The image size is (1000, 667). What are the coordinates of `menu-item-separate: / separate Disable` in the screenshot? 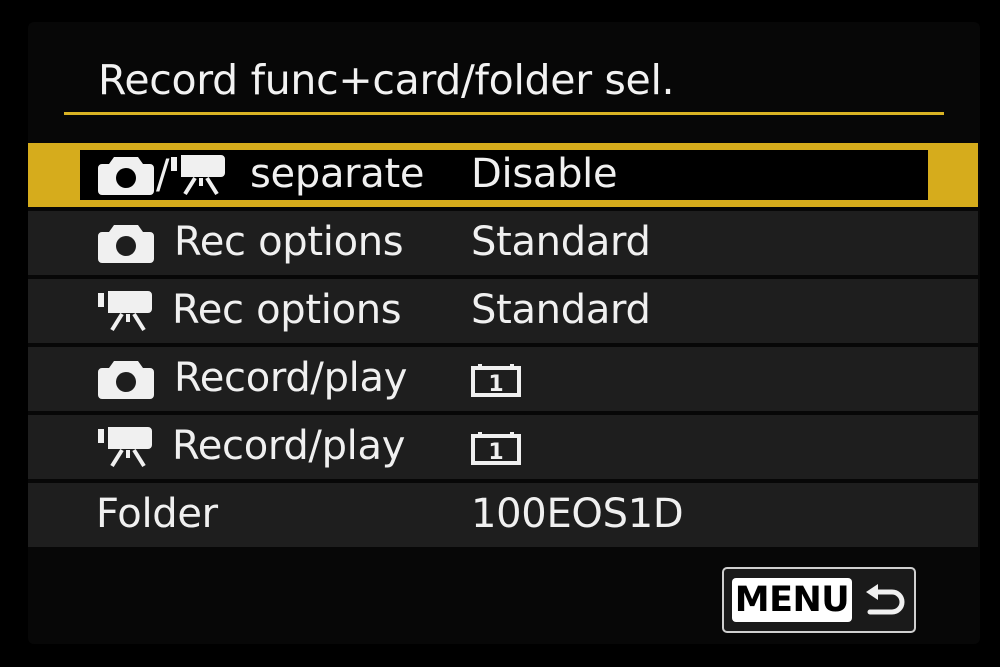 It's located at (503, 175).